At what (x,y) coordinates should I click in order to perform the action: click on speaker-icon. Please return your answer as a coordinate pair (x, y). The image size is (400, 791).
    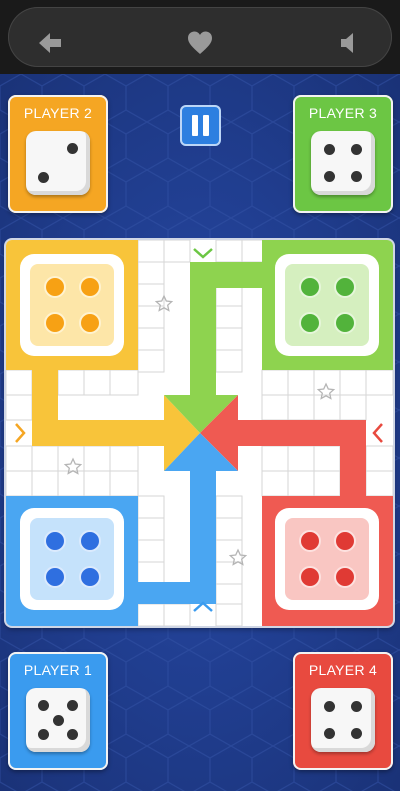
    Looking at the image, I should click on (350, 43).